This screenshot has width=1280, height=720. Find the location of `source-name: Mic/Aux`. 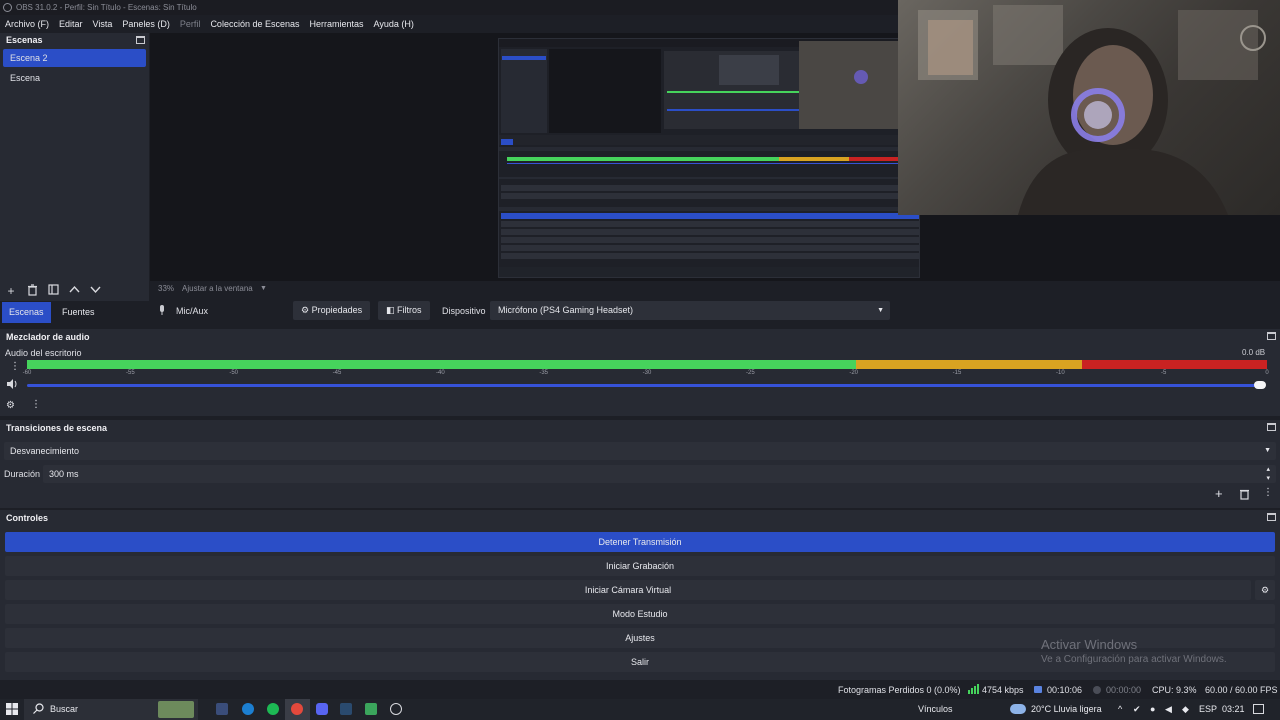

source-name: Mic/Aux is located at coordinates (192, 311).